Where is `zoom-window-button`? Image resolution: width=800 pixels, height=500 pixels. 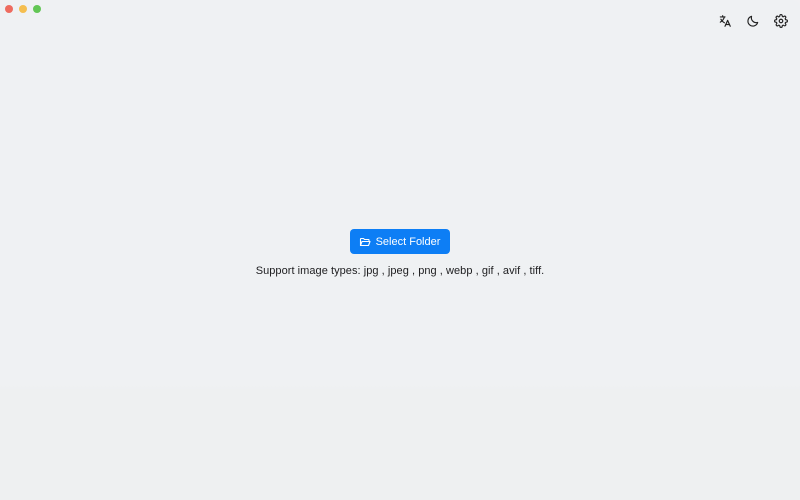
zoom-window-button is located at coordinates (37, 9).